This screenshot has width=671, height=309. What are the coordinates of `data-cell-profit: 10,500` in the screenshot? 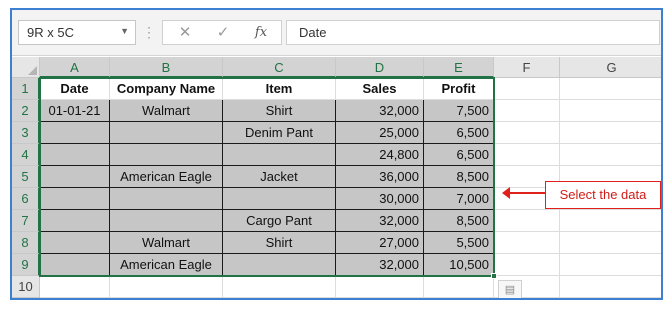 It's located at (459, 265).